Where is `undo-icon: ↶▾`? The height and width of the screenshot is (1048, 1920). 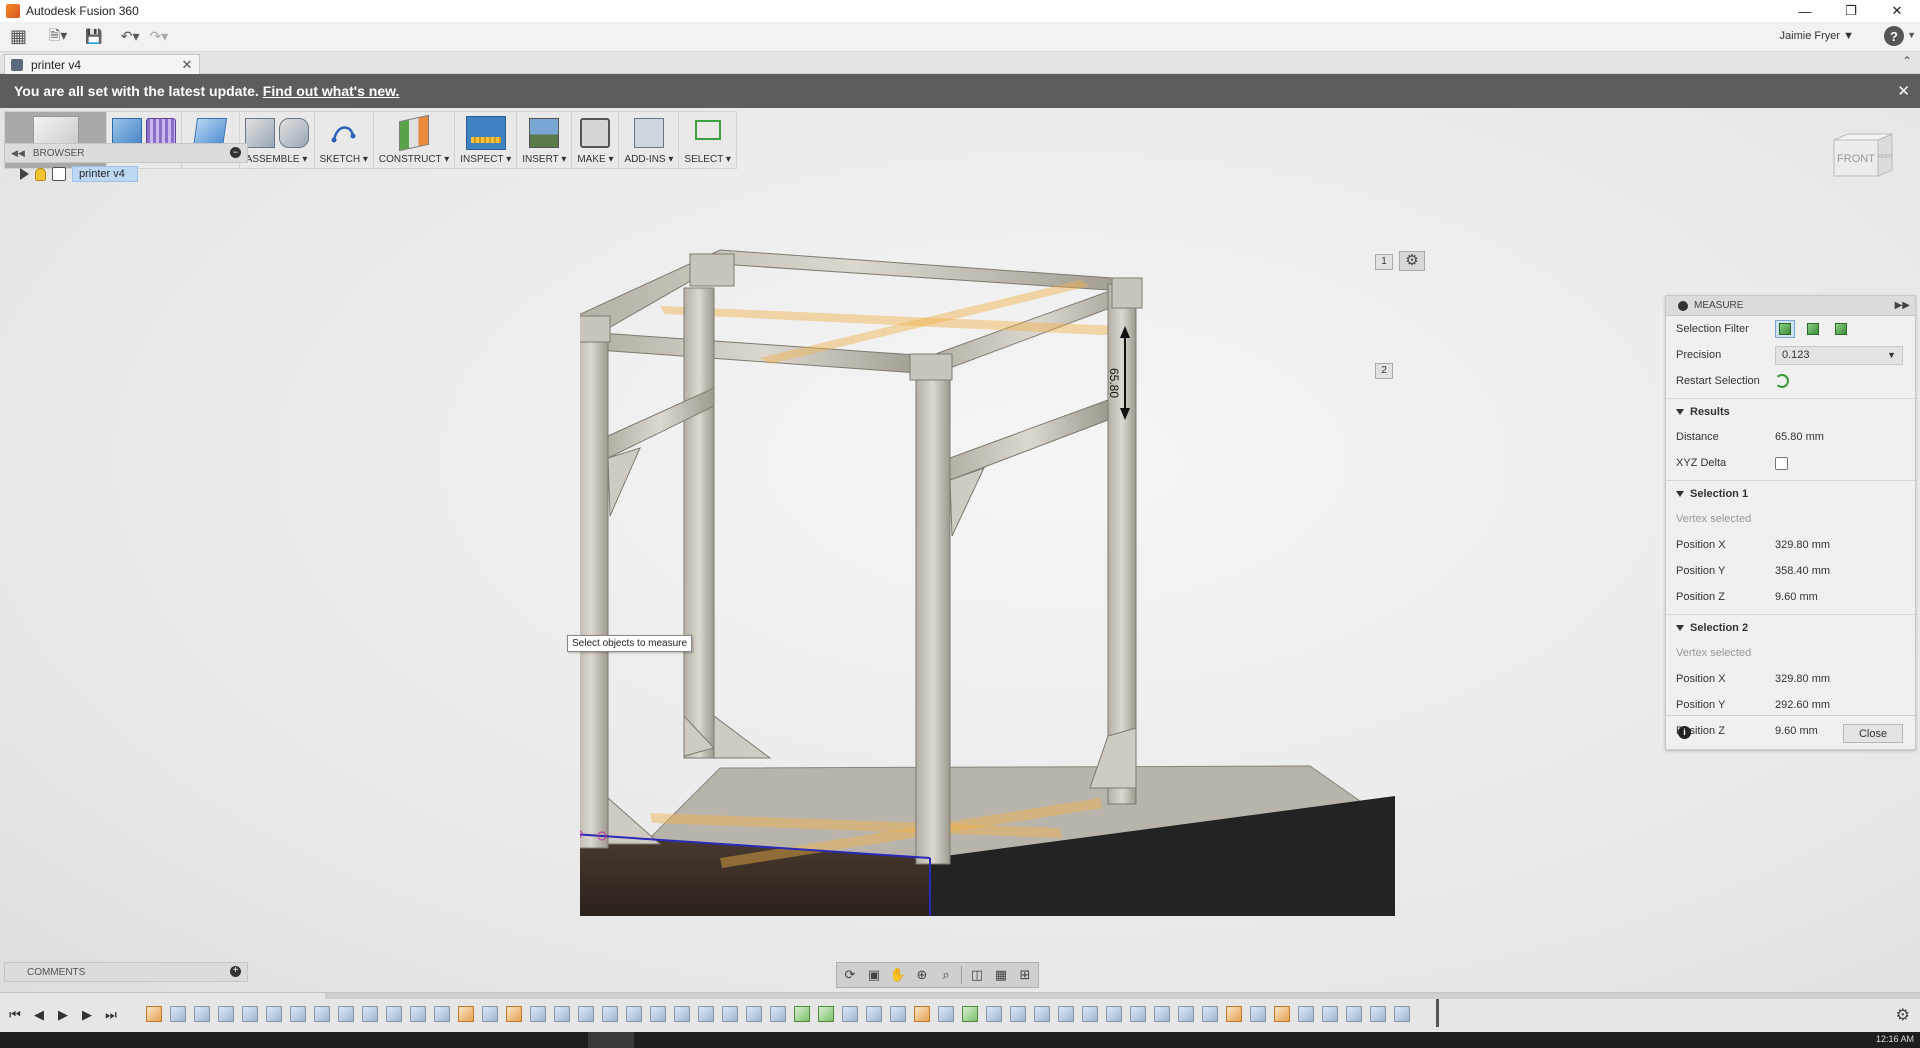 undo-icon: ↶▾ is located at coordinates (130, 36).